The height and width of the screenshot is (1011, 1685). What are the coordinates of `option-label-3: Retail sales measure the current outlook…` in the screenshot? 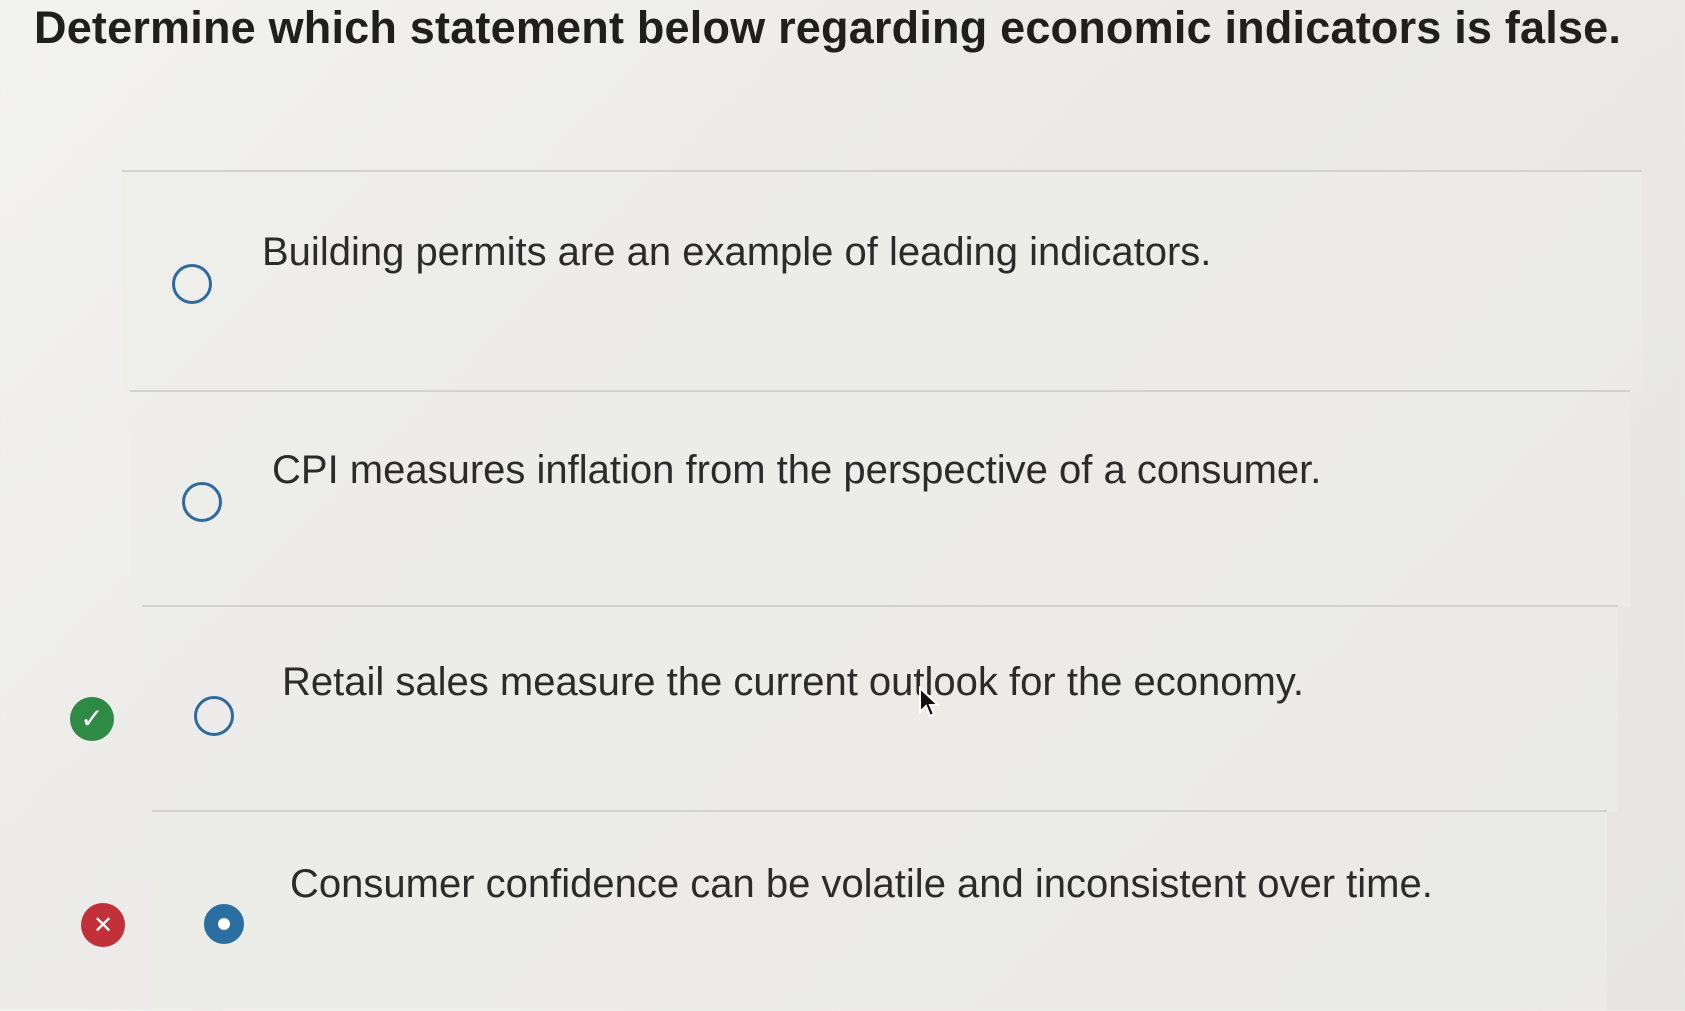 It's located at (793, 682).